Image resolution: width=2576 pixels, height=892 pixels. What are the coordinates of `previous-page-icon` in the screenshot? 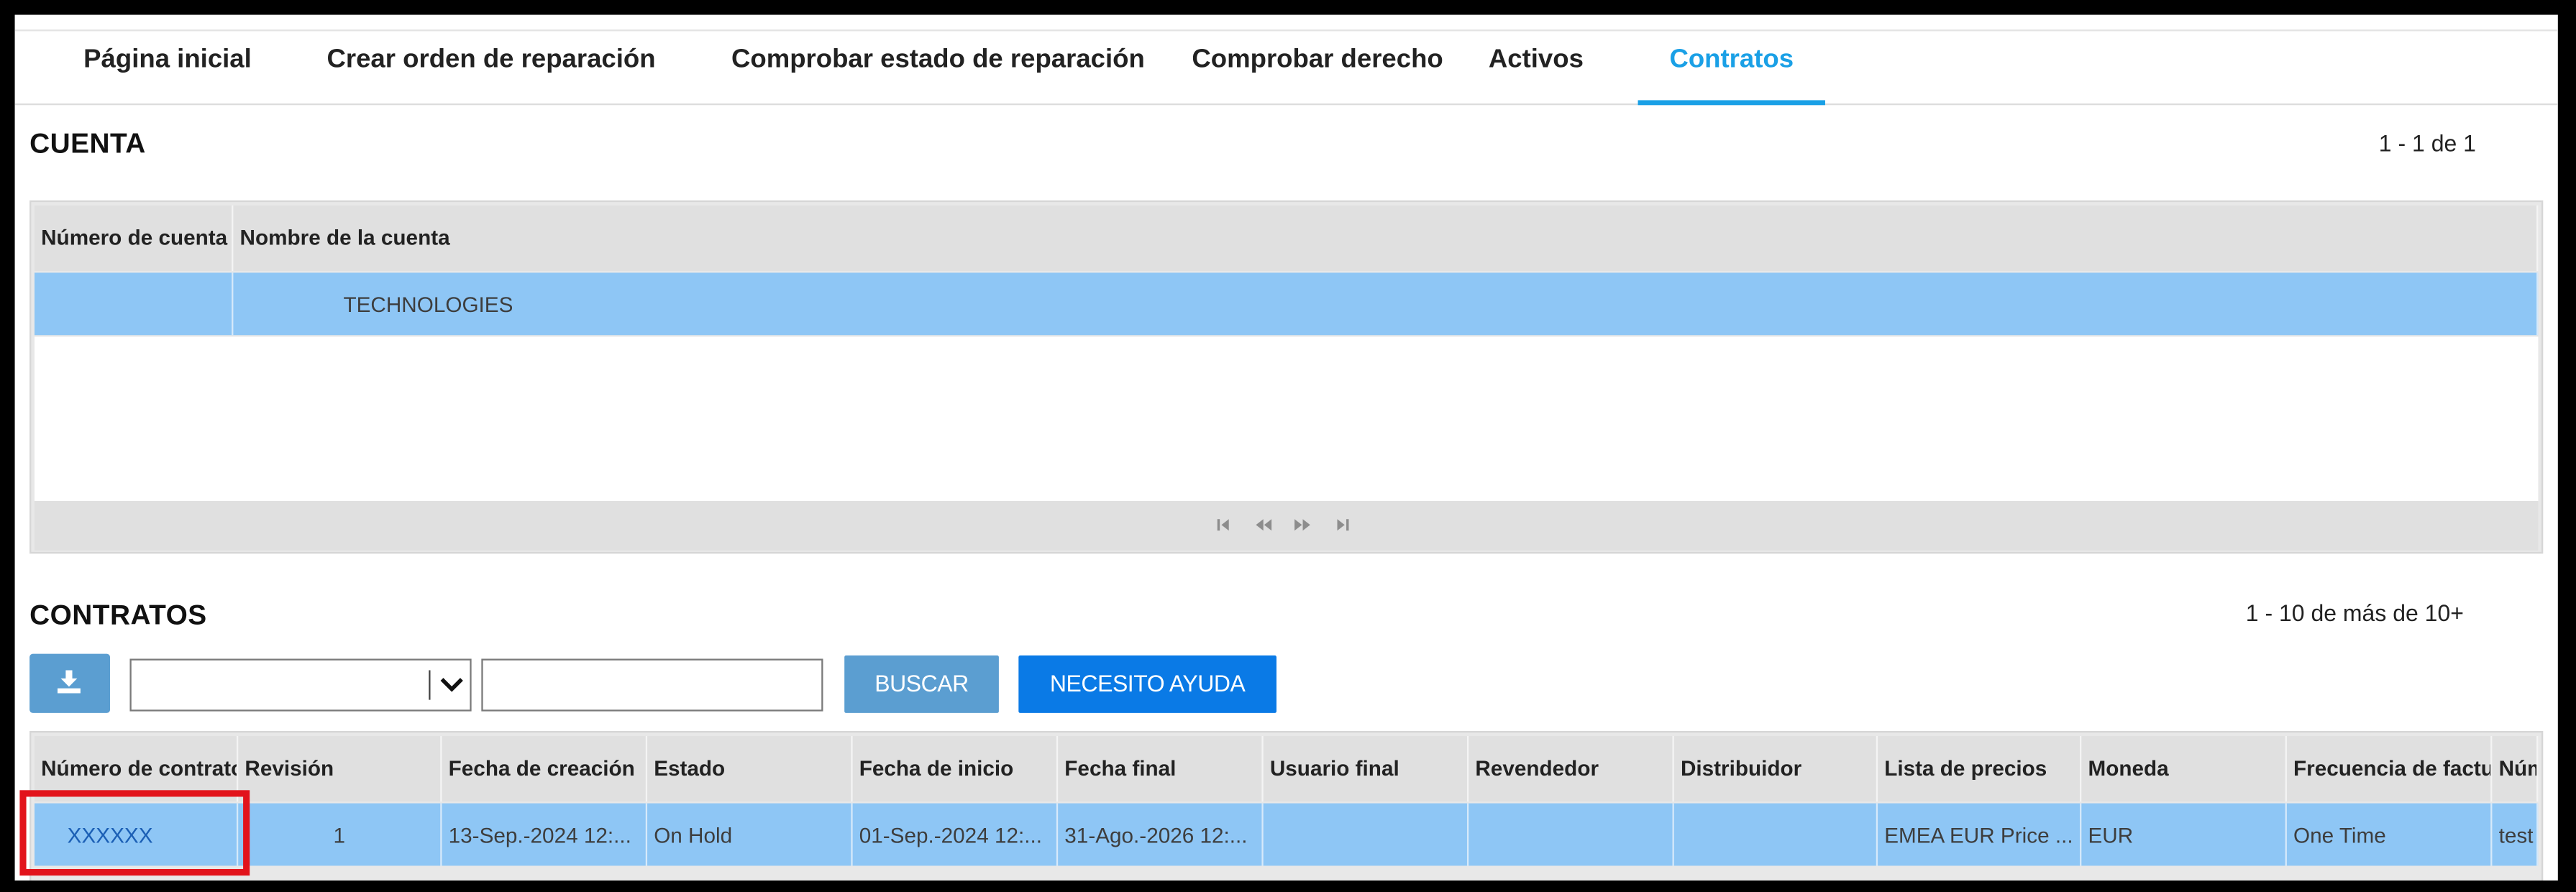 It's located at (1263, 526).